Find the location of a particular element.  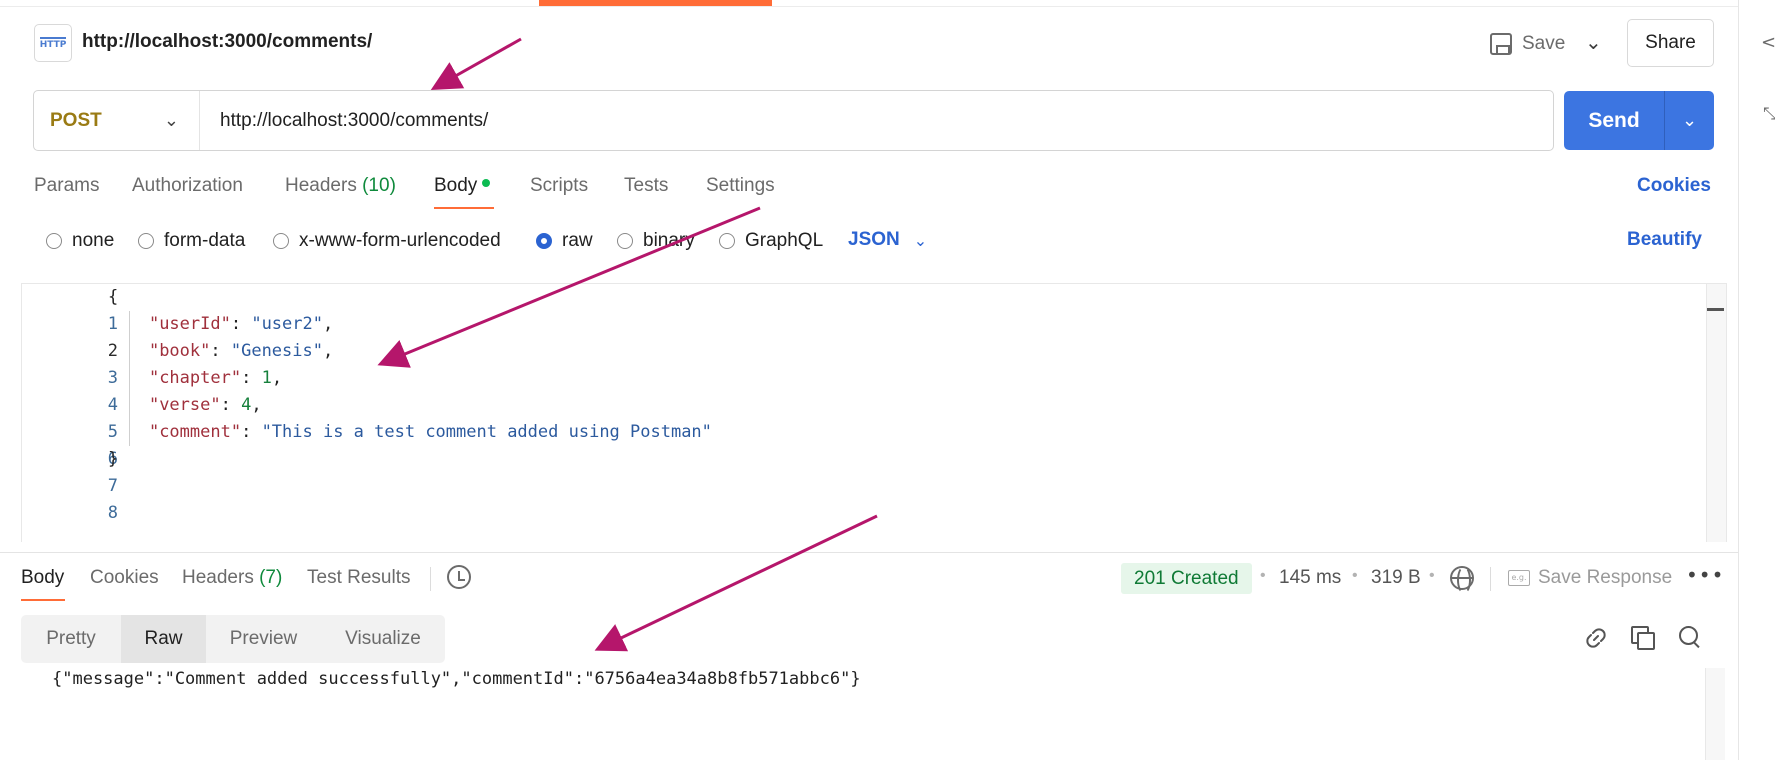

radio-binary-circle is located at coordinates (625, 241).